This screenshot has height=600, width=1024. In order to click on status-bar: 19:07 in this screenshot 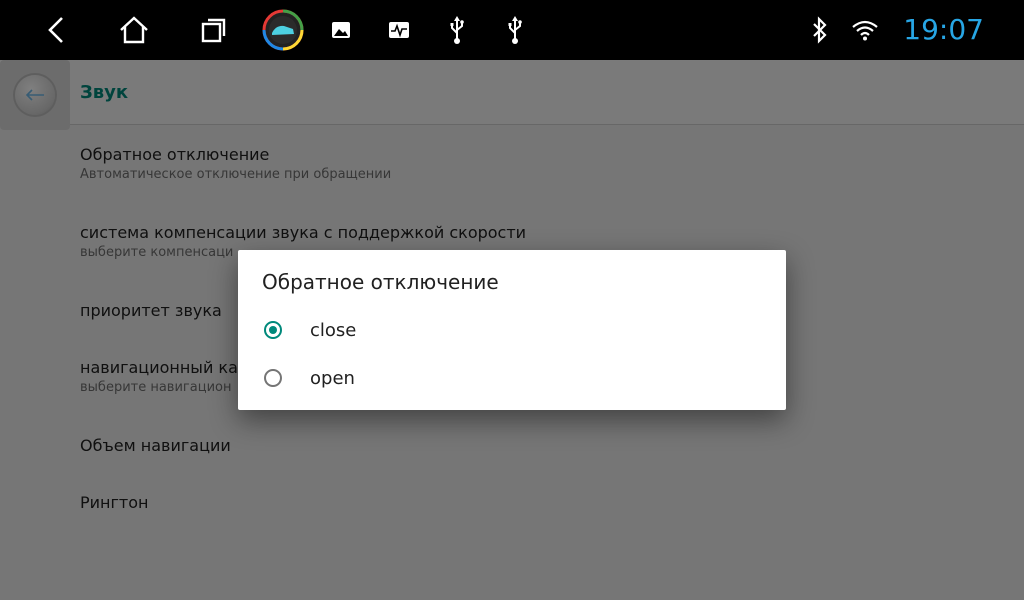, I will do `click(512, 30)`.